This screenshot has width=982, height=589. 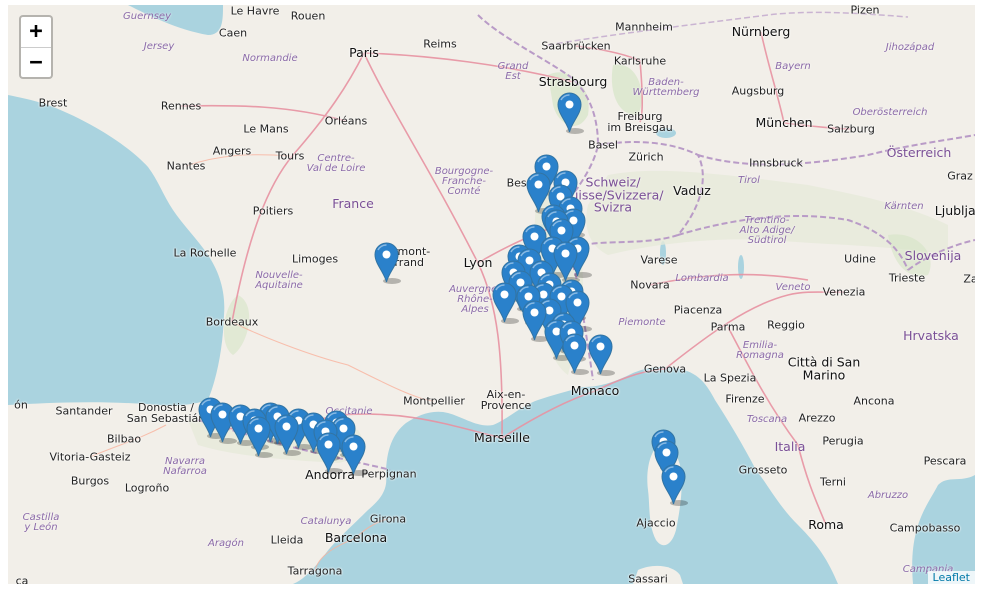 What do you see at coordinates (90, 481) in the screenshot?
I see `city-label: Burgos` at bounding box center [90, 481].